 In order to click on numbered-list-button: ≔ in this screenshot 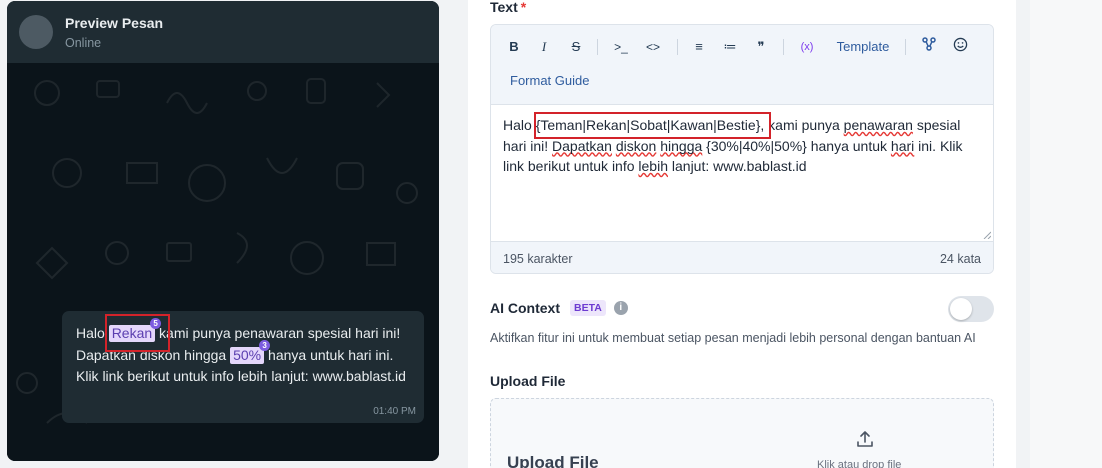, I will do `click(730, 47)`.